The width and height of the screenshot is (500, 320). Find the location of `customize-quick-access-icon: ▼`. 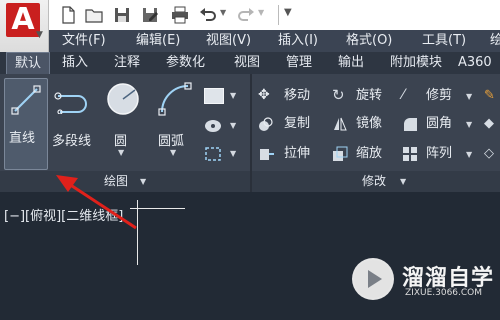

customize-quick-access-icon: ▼ is located at coordinates (288, 12).